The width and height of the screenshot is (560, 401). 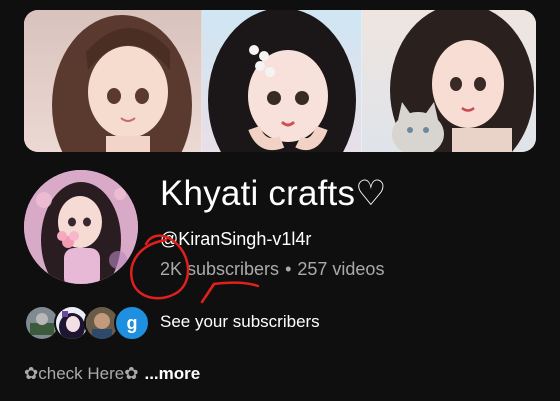 I want to click on channel-name: Khyati crafts♡, so click(x=273, y=193).